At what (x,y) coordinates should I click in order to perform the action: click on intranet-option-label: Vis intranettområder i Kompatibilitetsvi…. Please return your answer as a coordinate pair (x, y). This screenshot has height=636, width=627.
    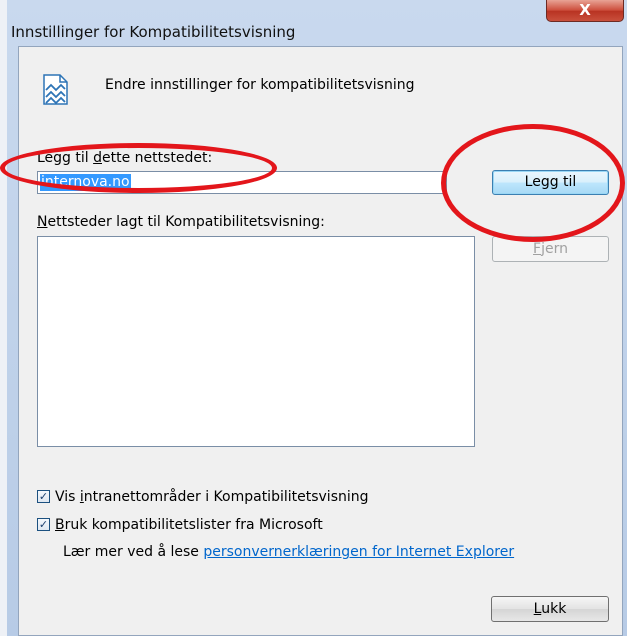
    Looking at the image, I should click on (212, 497).